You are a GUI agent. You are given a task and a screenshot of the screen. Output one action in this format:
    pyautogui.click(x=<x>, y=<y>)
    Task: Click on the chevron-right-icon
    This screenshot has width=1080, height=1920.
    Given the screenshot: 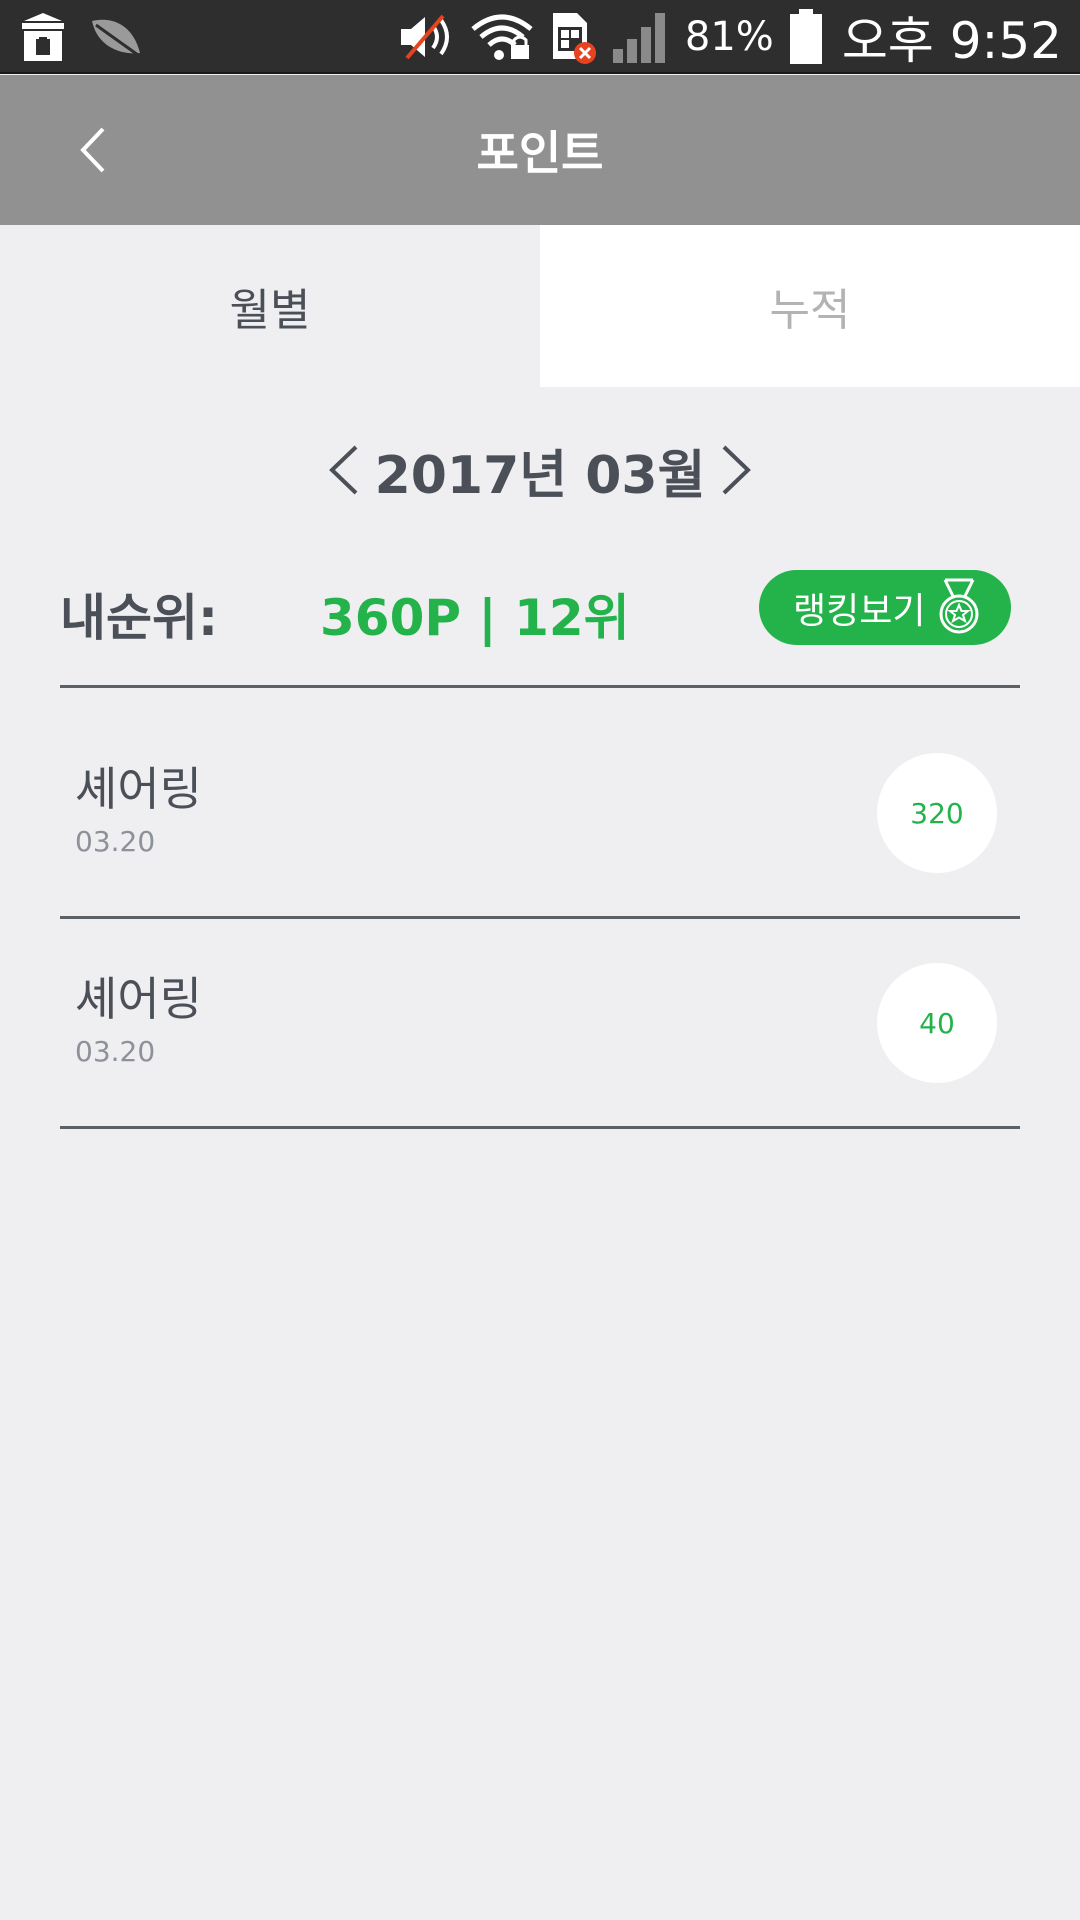 What is the action you would take?
    pyautogui.click(x=736, y=470)
    